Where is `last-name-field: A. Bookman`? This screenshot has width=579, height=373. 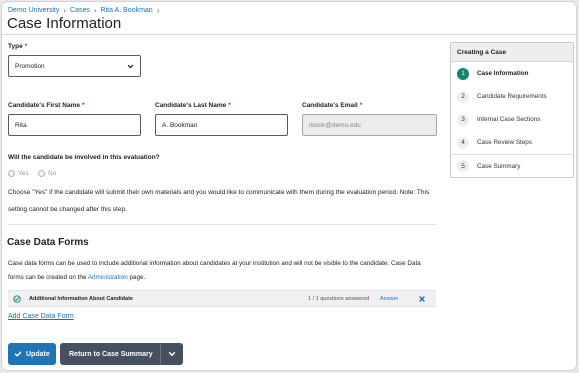 last-name-field: A. Bookman is located at coordinates (221, 125).